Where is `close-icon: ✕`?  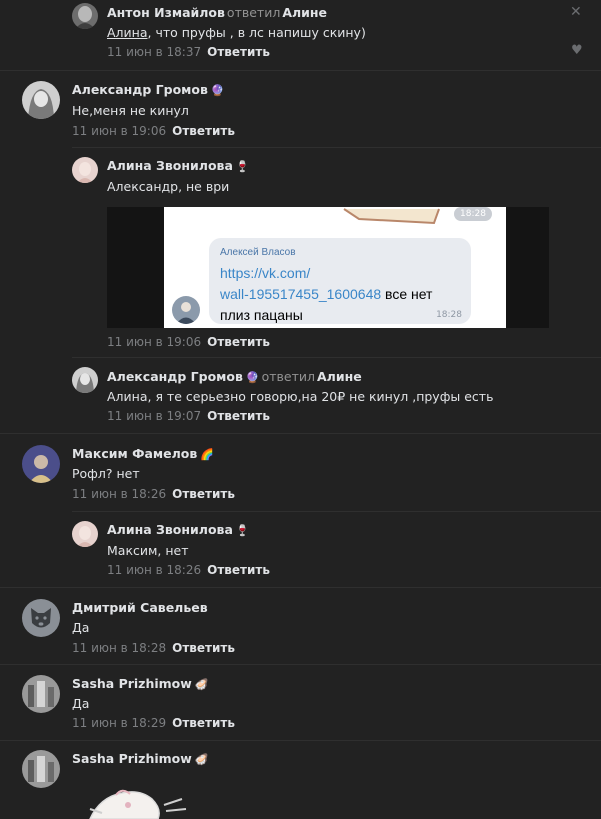 close-icon: ✕ is located at coordinates (576, 12).